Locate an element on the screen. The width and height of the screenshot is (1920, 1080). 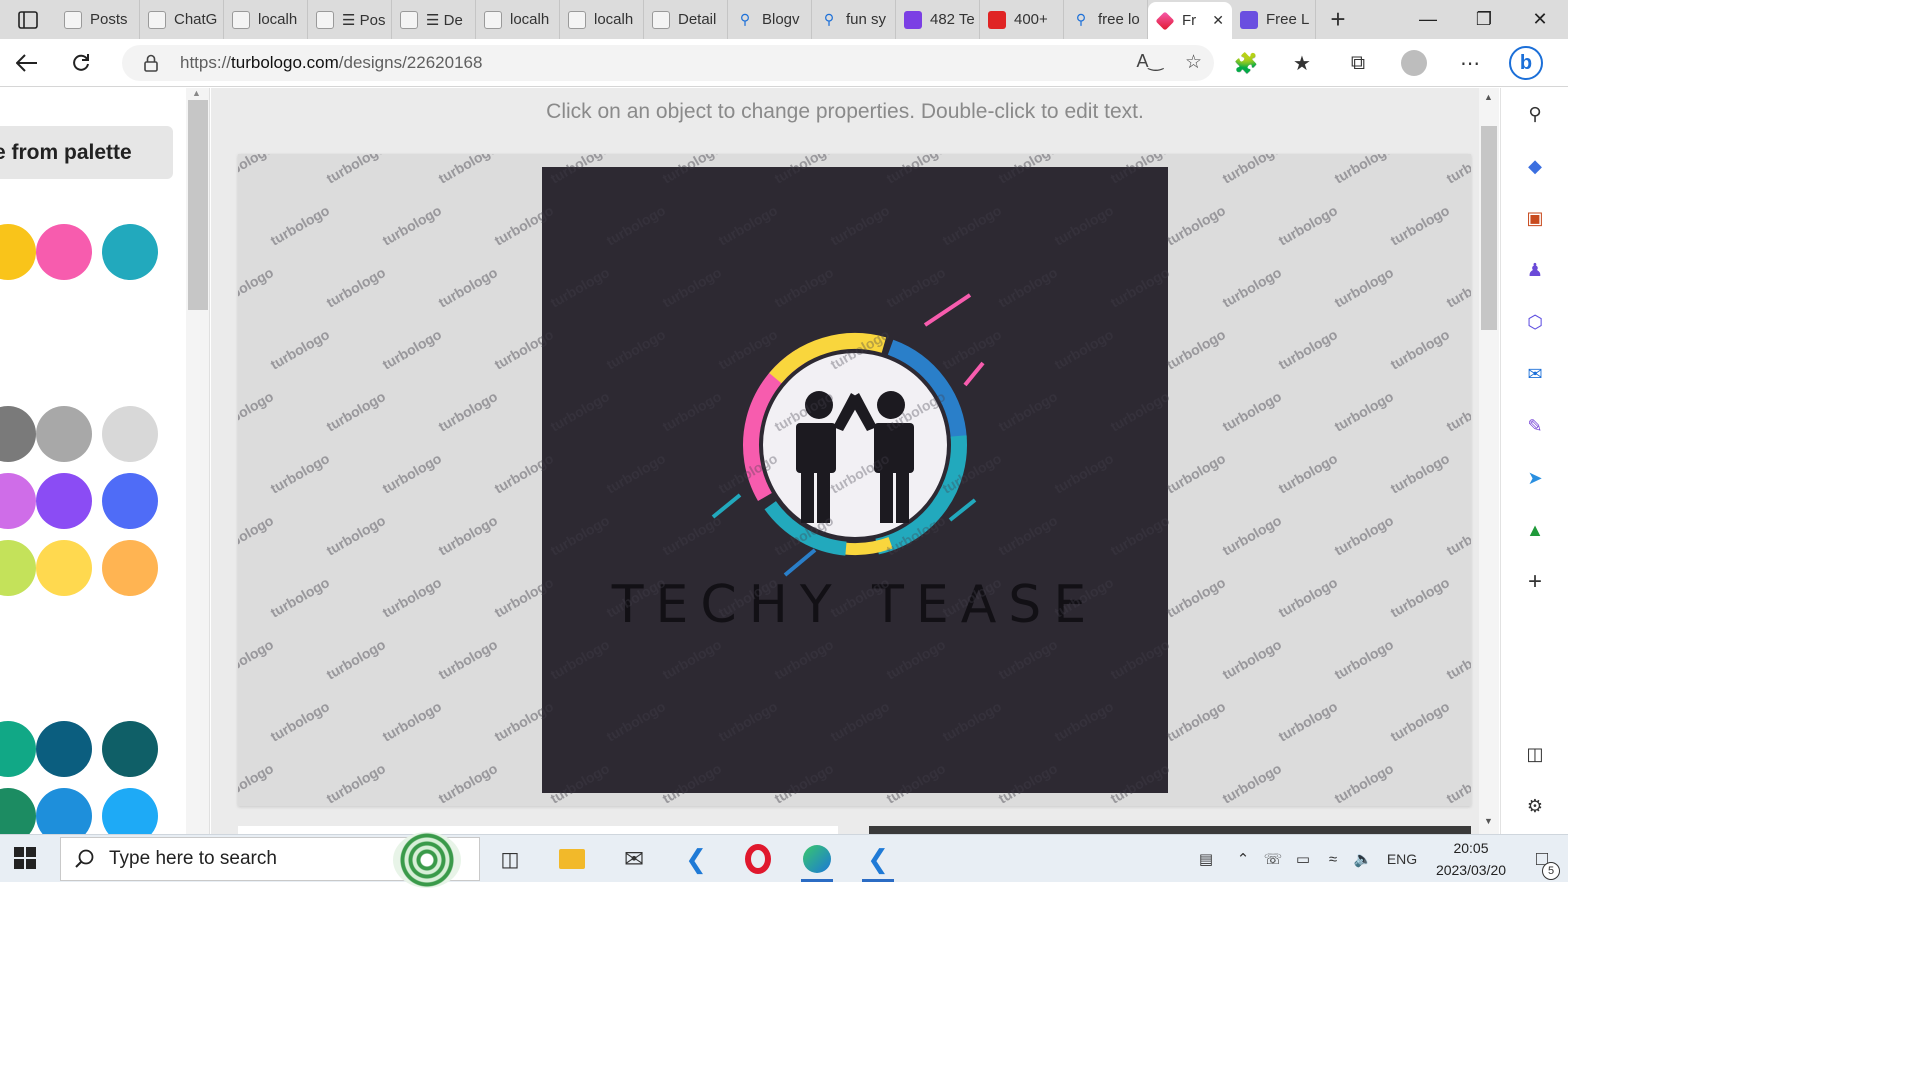
tab-14: Fr ✕ is located at coordinates (1190, 20).